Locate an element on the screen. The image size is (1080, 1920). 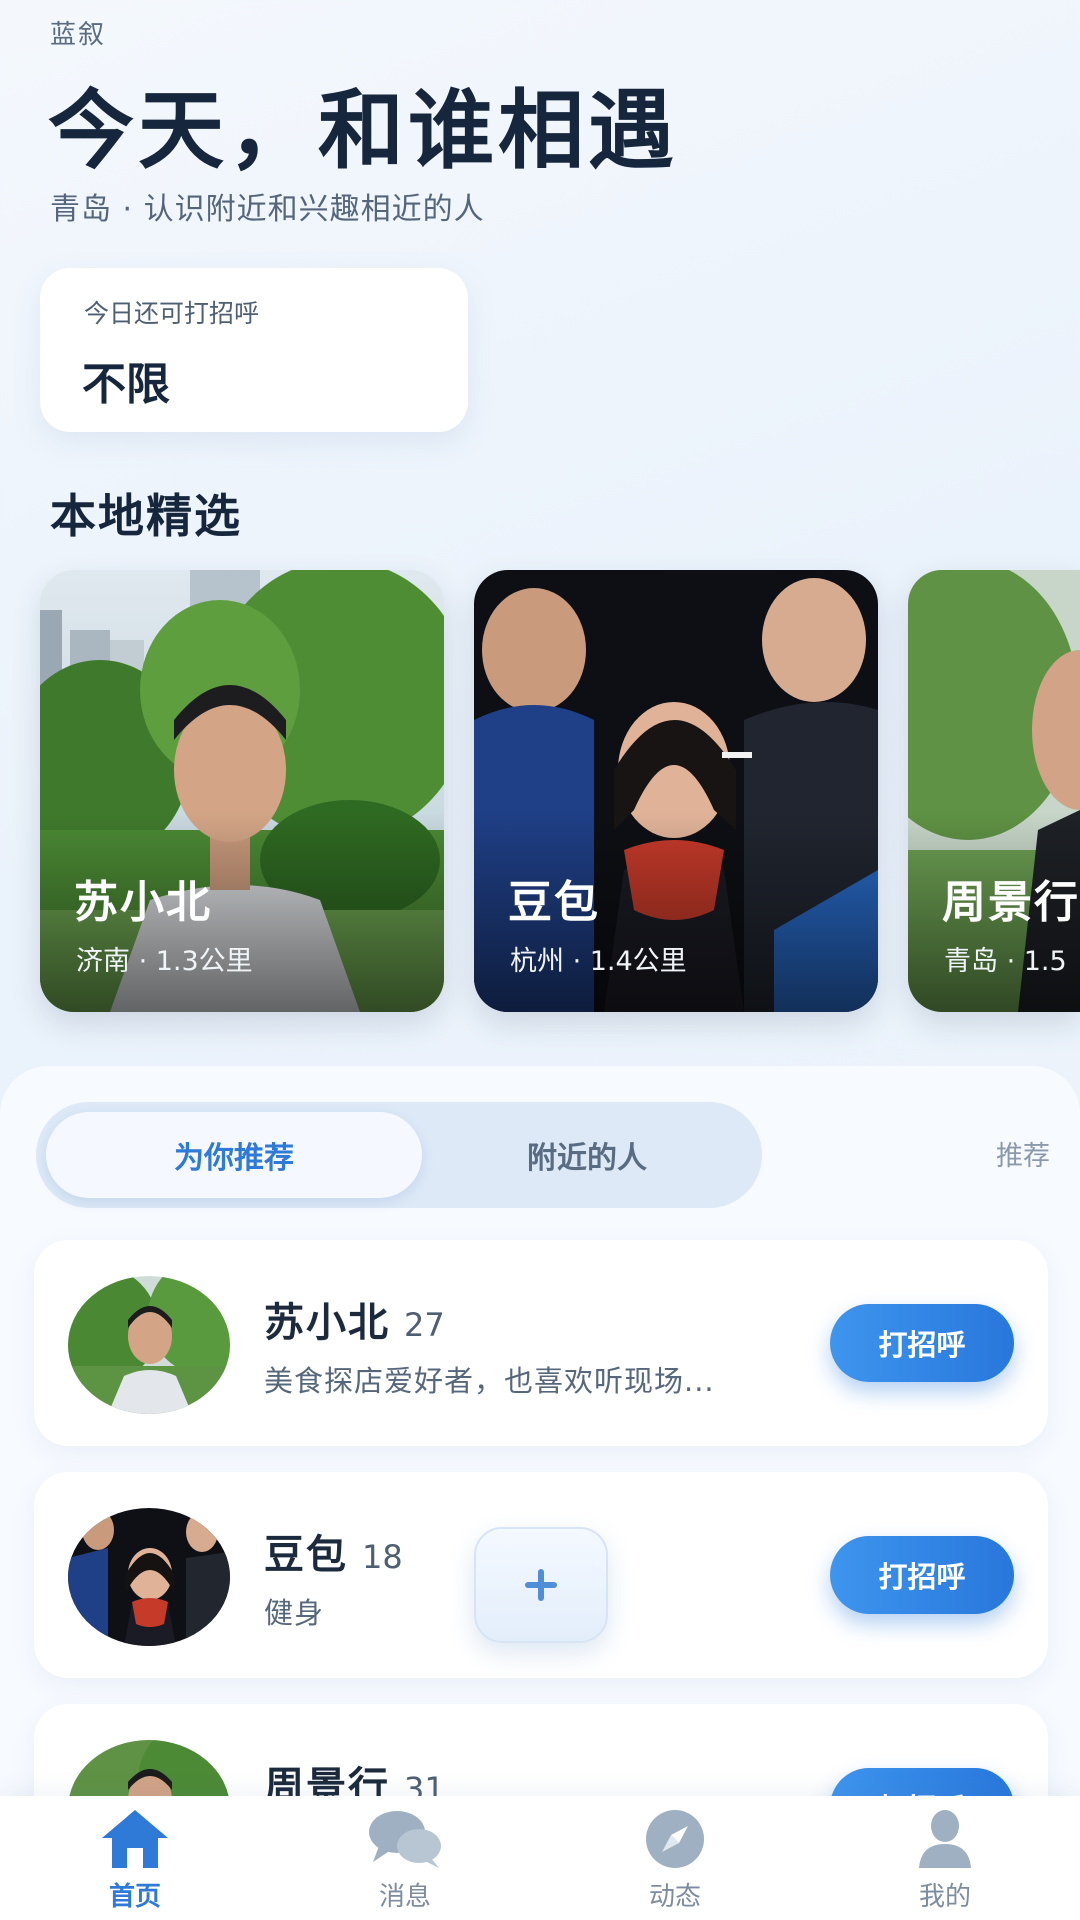
add-button is located at coordinates (541, 1585).